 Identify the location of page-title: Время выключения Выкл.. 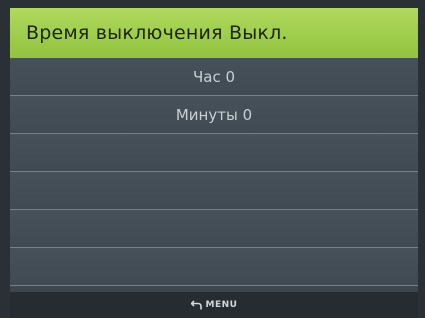
(157, 33).